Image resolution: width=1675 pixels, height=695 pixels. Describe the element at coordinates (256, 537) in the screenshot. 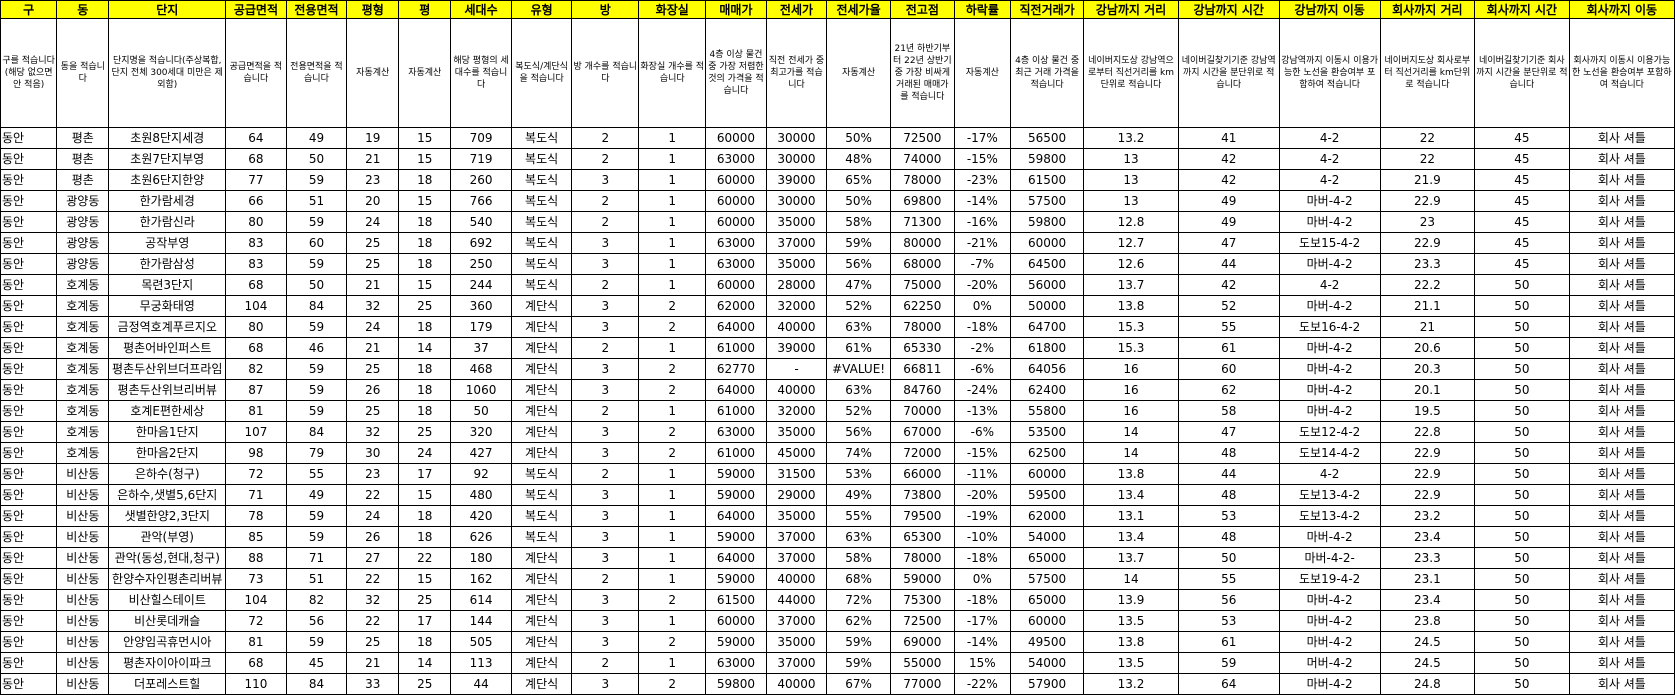

I see `table-cell: 85` at that location.